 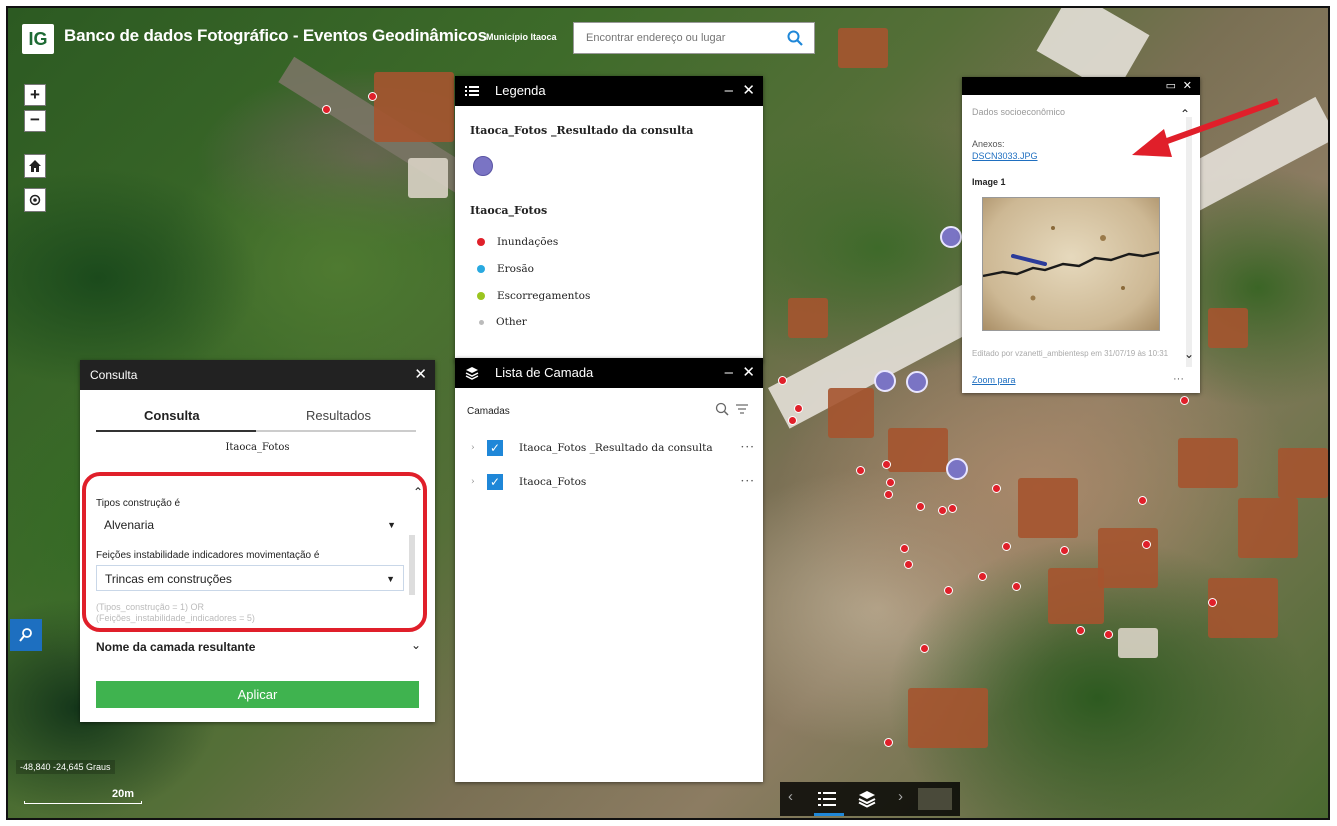 What do you see at coordinates (1019, 112) in the screenshot?
I see `popup-field-text: Dados socioeconômico` at bounding box center [1019, 112].